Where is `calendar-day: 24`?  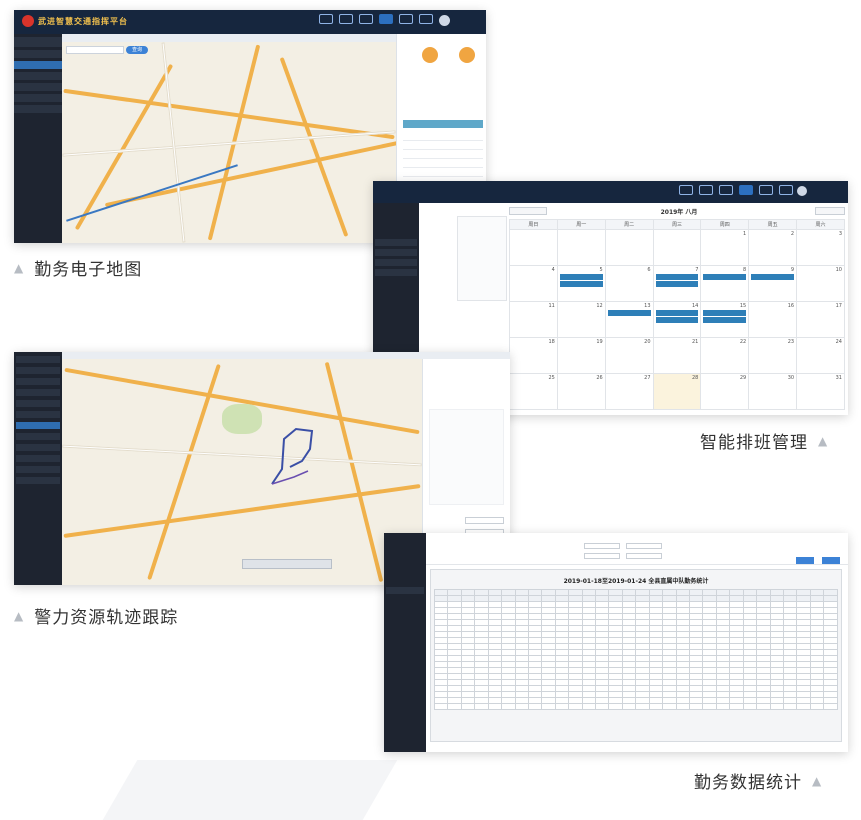 calendar-day: 24 is located at coordinates (820, 355).